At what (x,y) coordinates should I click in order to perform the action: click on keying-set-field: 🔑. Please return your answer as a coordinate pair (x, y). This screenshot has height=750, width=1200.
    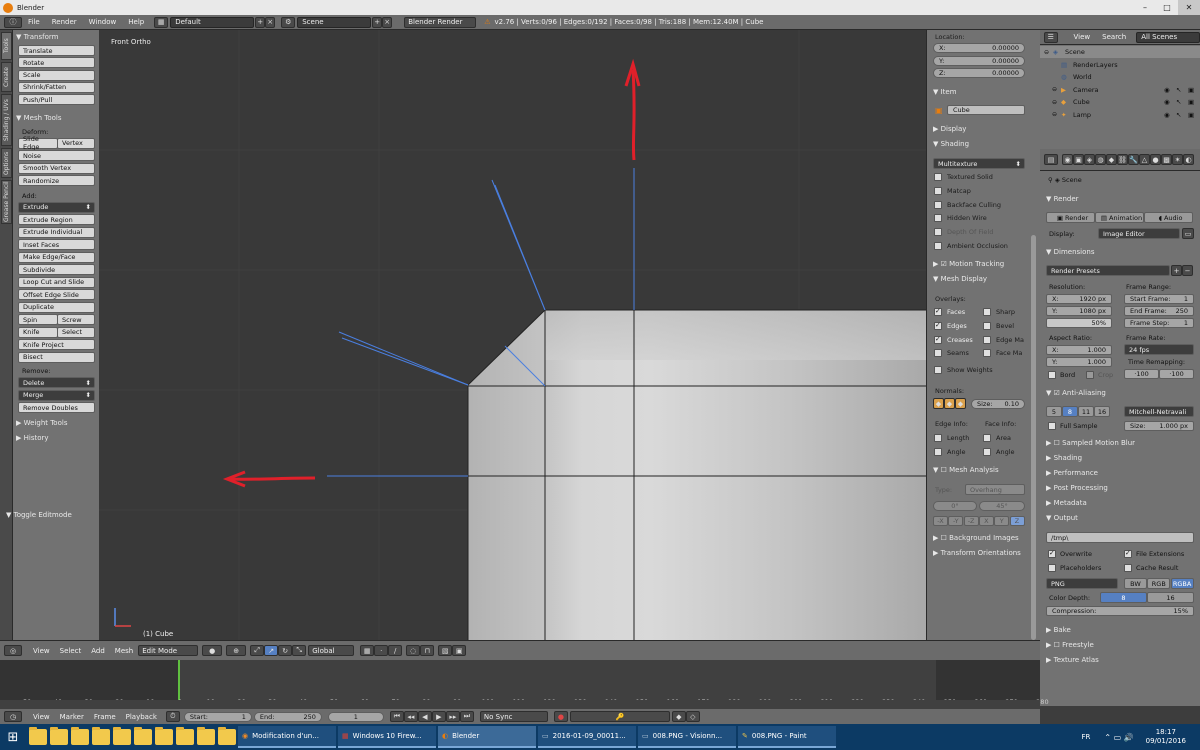
    Looking at the image, I should click on (619, 716).